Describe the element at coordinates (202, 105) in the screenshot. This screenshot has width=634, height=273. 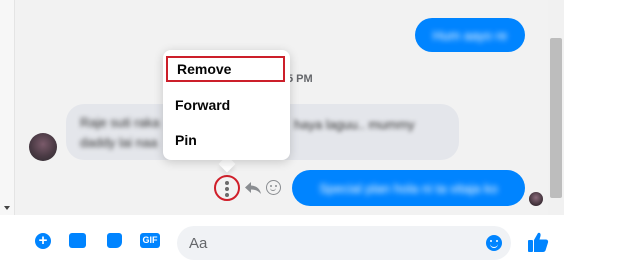
I see `menu-item-forward: Forward` at that location.